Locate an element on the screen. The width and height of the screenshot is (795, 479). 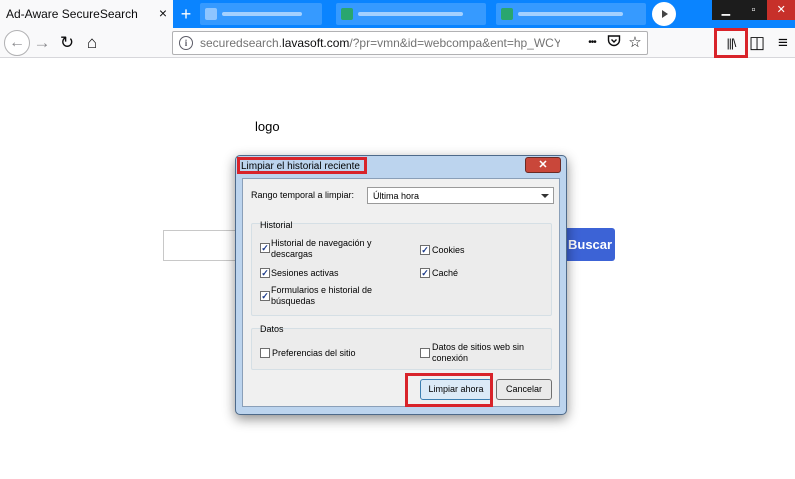
site-prefs-option-label: Preferencias del sitio is located at coordinates (314, 353).